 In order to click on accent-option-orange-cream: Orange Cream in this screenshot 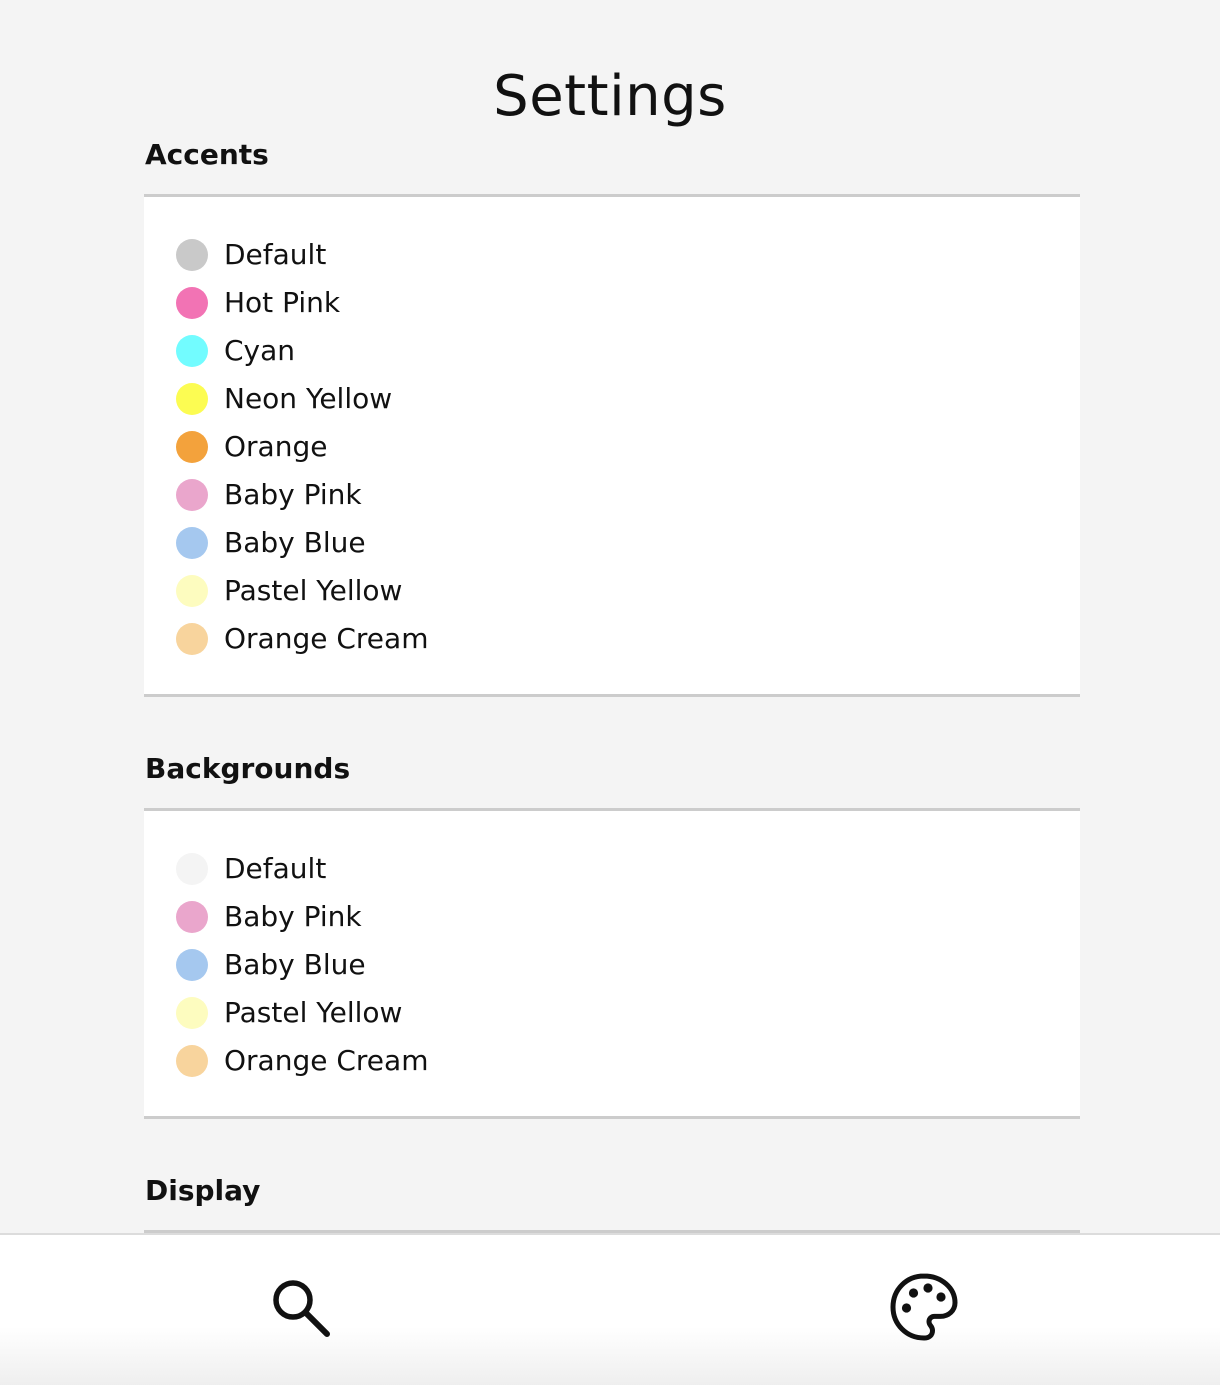, I will do `click(302, 639)`.